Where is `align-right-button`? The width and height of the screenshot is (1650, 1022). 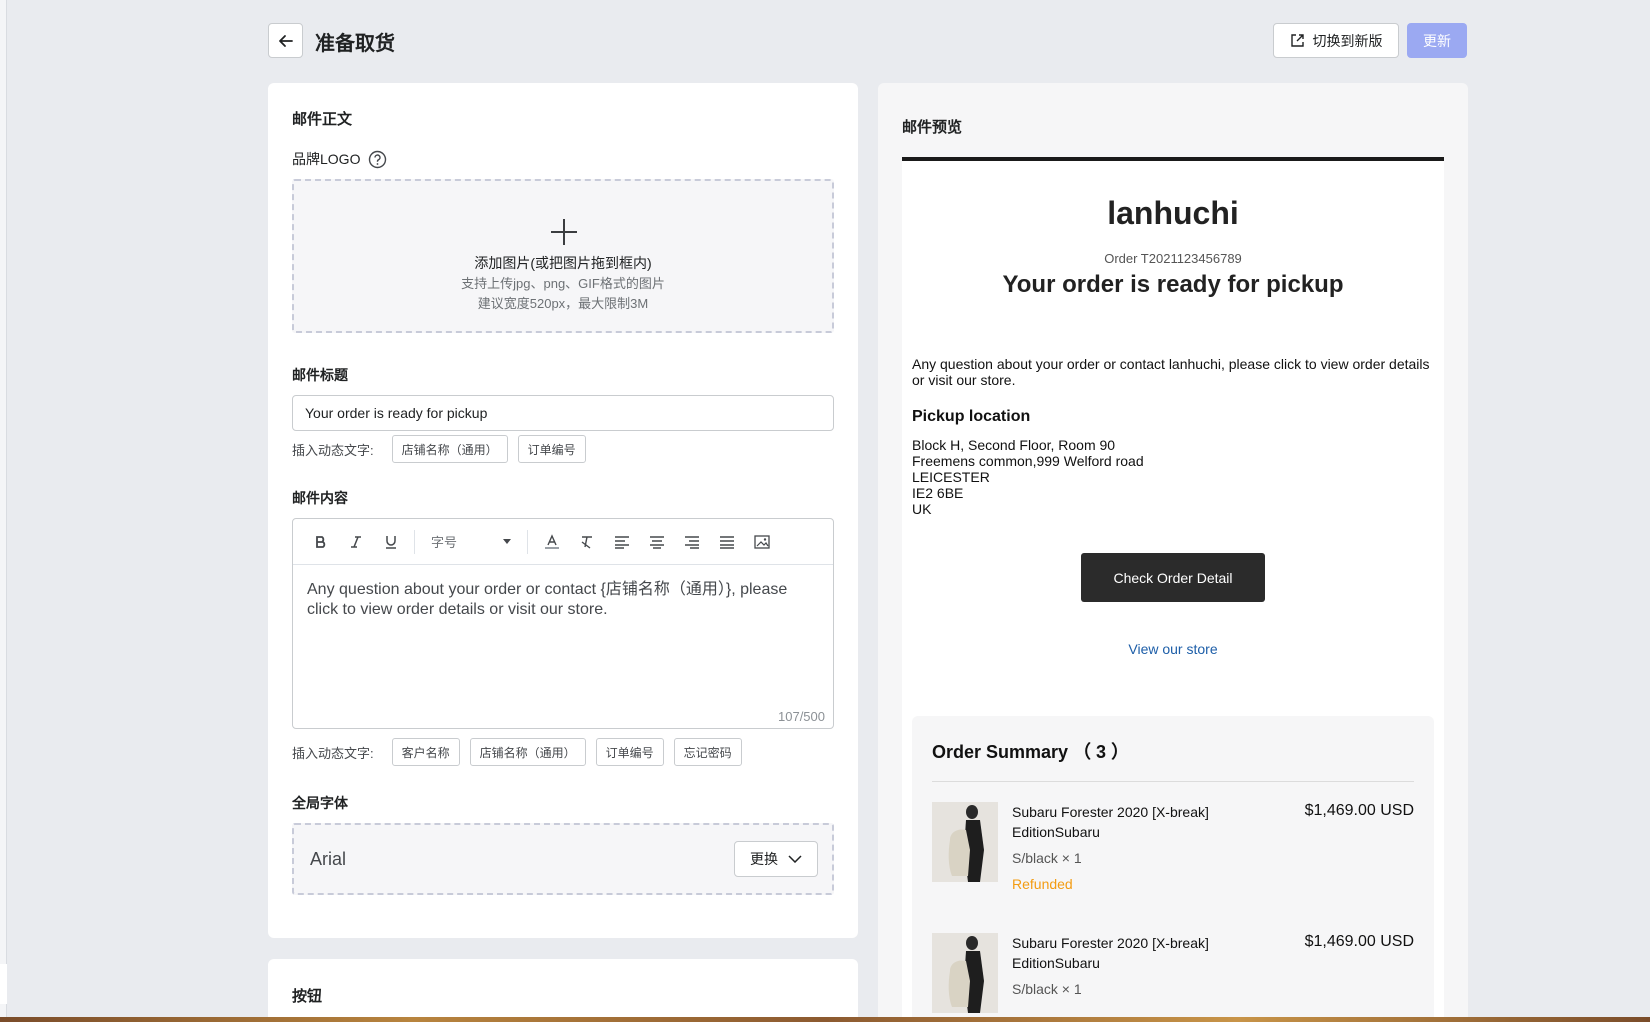 align-right-button is located at coordinates (691, 542).